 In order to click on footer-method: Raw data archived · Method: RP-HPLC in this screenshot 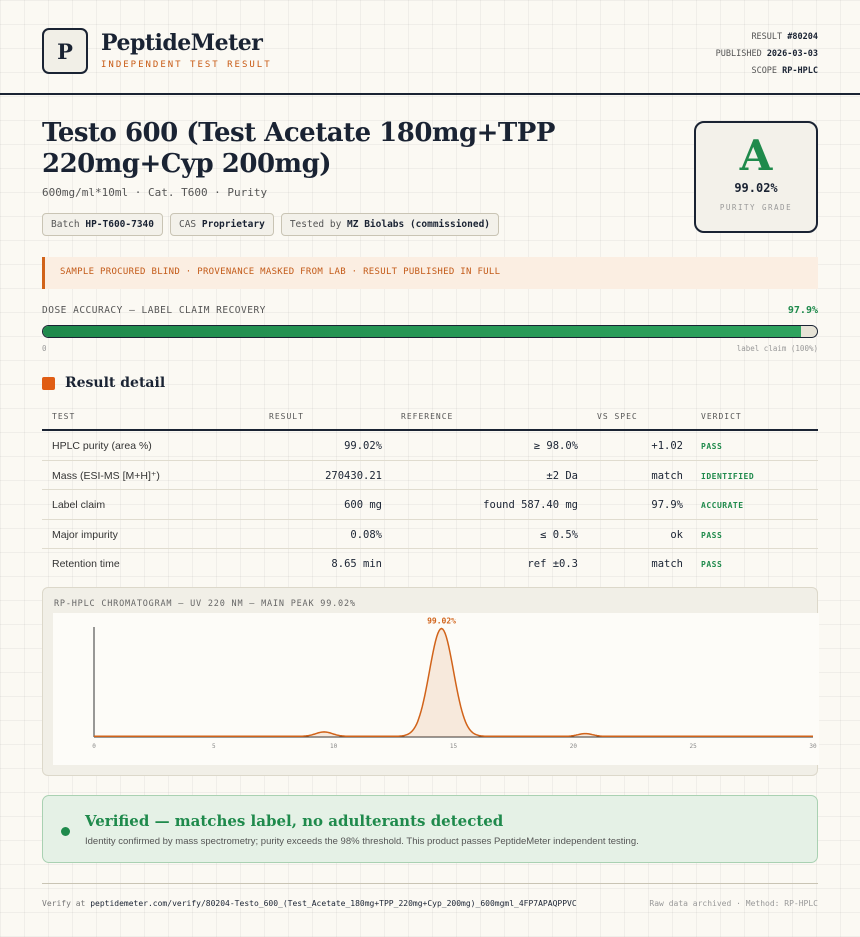, I will do `click(733, 903)`.